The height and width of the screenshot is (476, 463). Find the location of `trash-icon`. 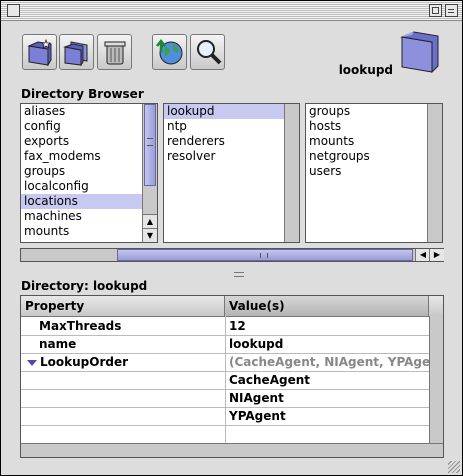

trash-icon is located at coordinates (115, 53).